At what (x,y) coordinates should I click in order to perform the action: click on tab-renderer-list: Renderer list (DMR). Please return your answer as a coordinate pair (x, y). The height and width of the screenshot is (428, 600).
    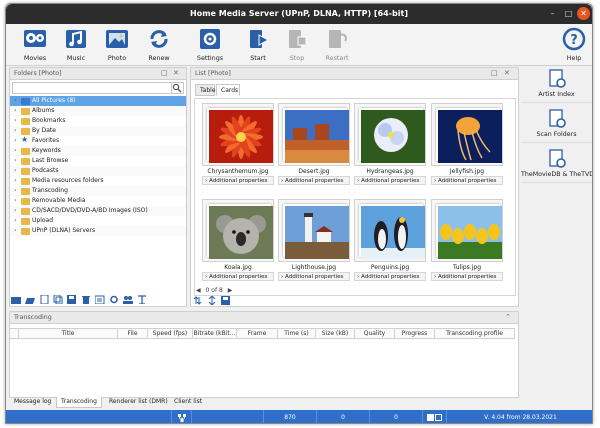
    Looking at the image, I should click on (138, 402).